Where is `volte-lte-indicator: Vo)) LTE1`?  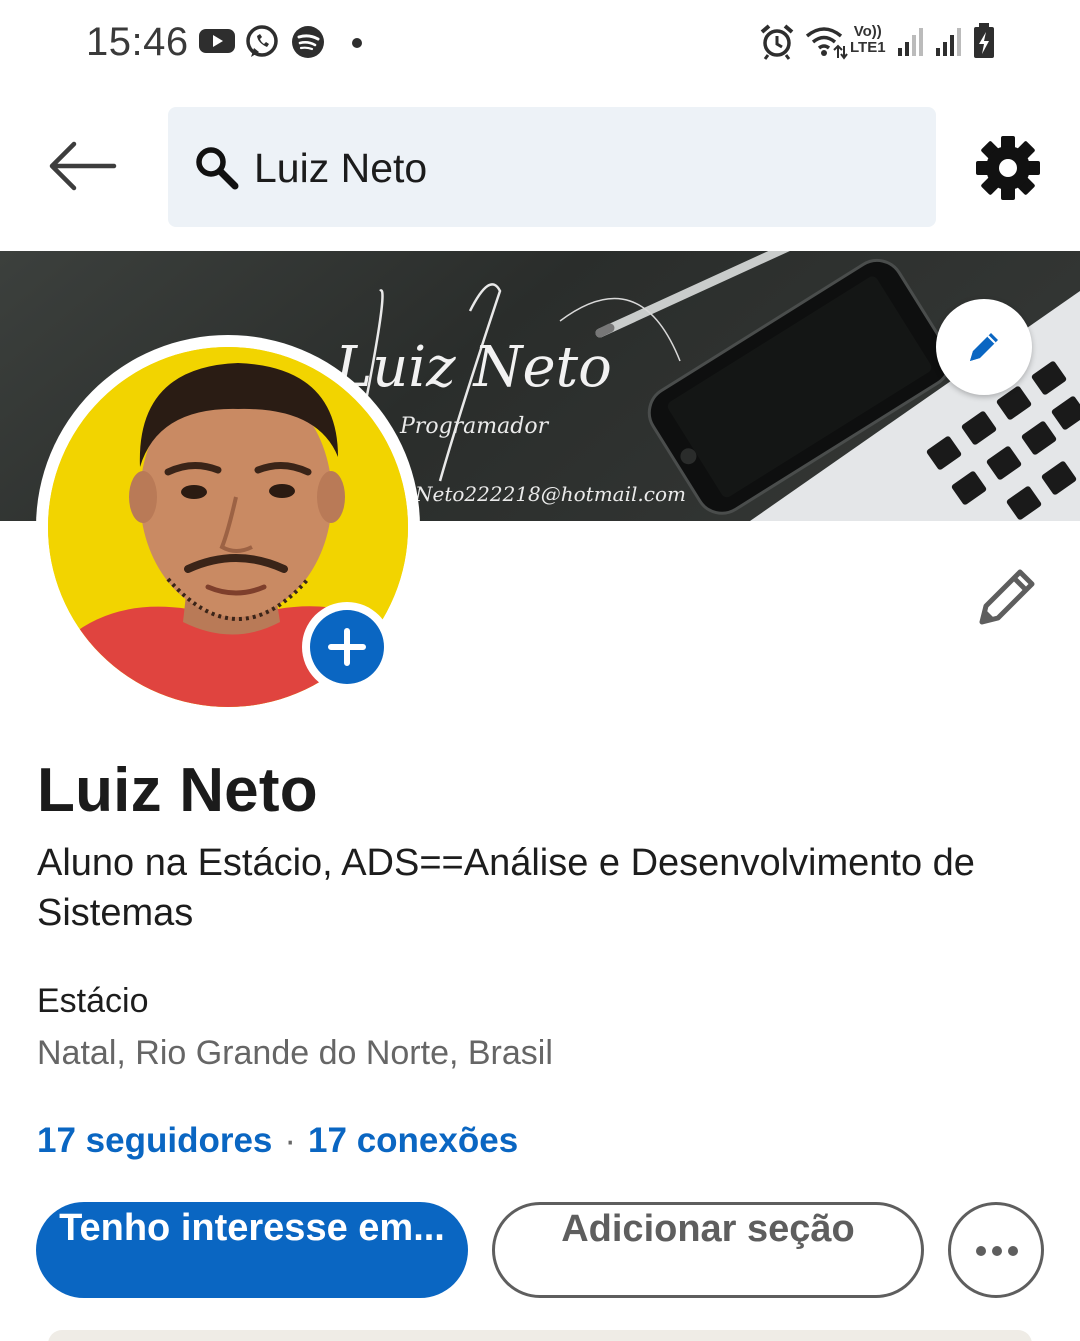
volte-lte-indicator: Vo)) LTE1 is located at coordinates (868, 40).